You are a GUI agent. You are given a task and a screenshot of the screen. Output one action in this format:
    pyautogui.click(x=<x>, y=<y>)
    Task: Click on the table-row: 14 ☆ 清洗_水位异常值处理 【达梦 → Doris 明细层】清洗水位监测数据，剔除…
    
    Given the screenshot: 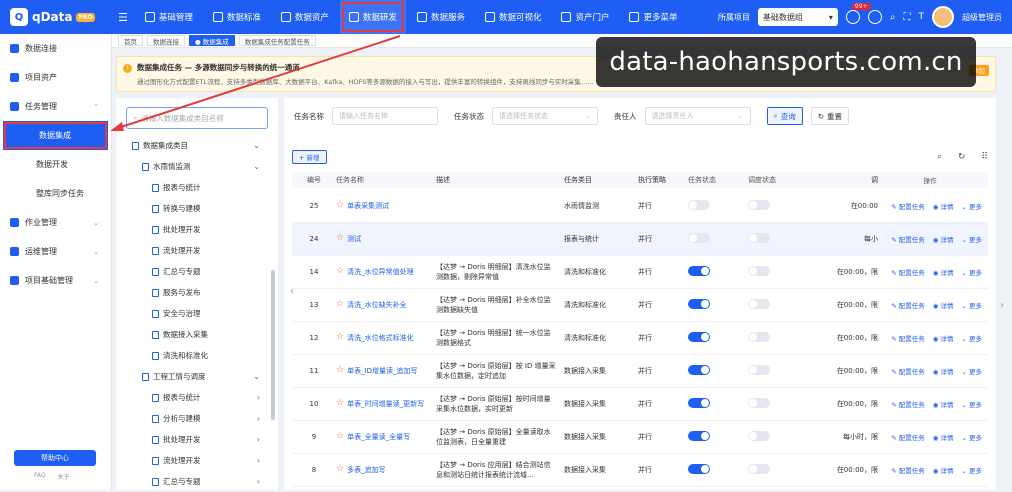 What is the action you would take?
    pyautogui.click(x=640, y=272)
    